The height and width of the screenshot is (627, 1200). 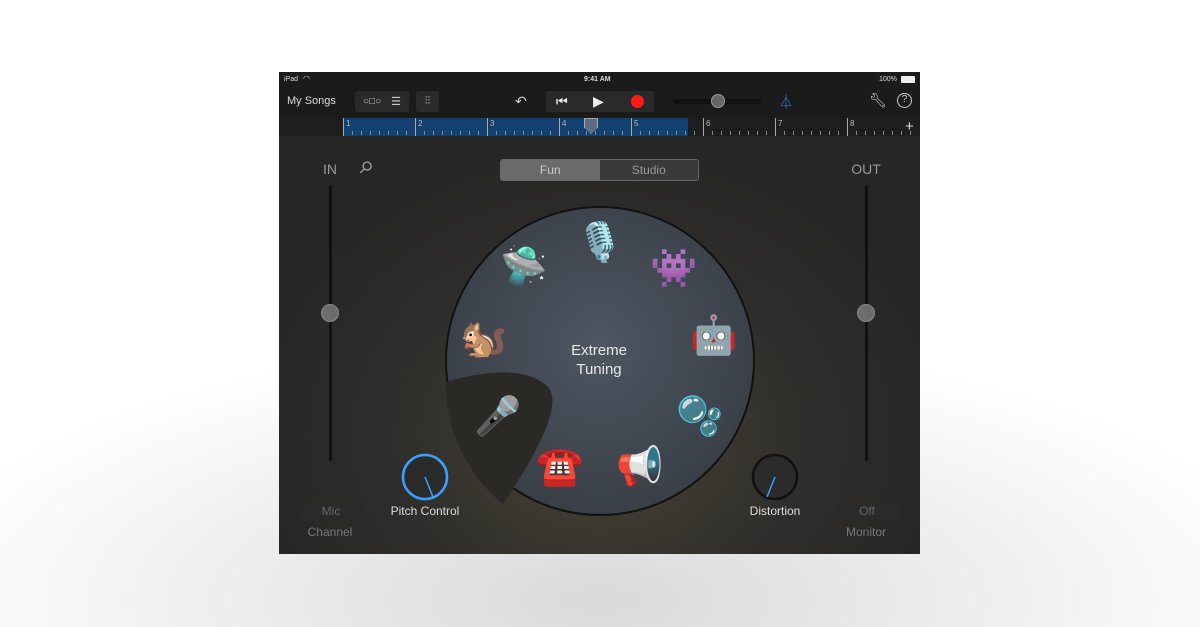 I want to click on rewind-icon: ⏮, so click(x=562, y=102).